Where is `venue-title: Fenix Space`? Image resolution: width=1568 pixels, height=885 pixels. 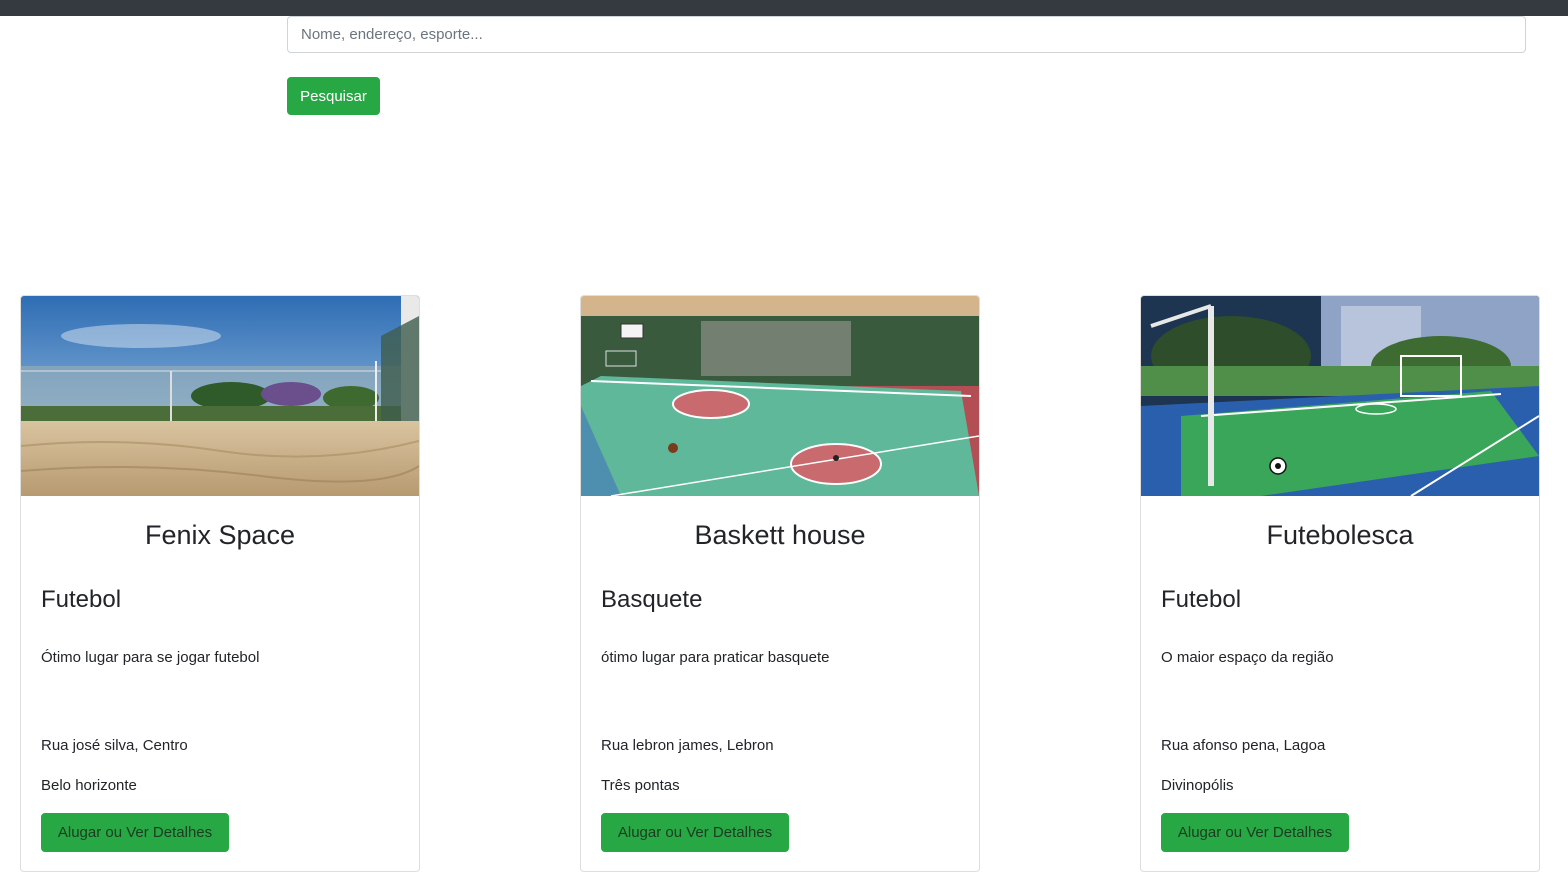
venue-title: Fenix Space is located at coordinates (220, 535).